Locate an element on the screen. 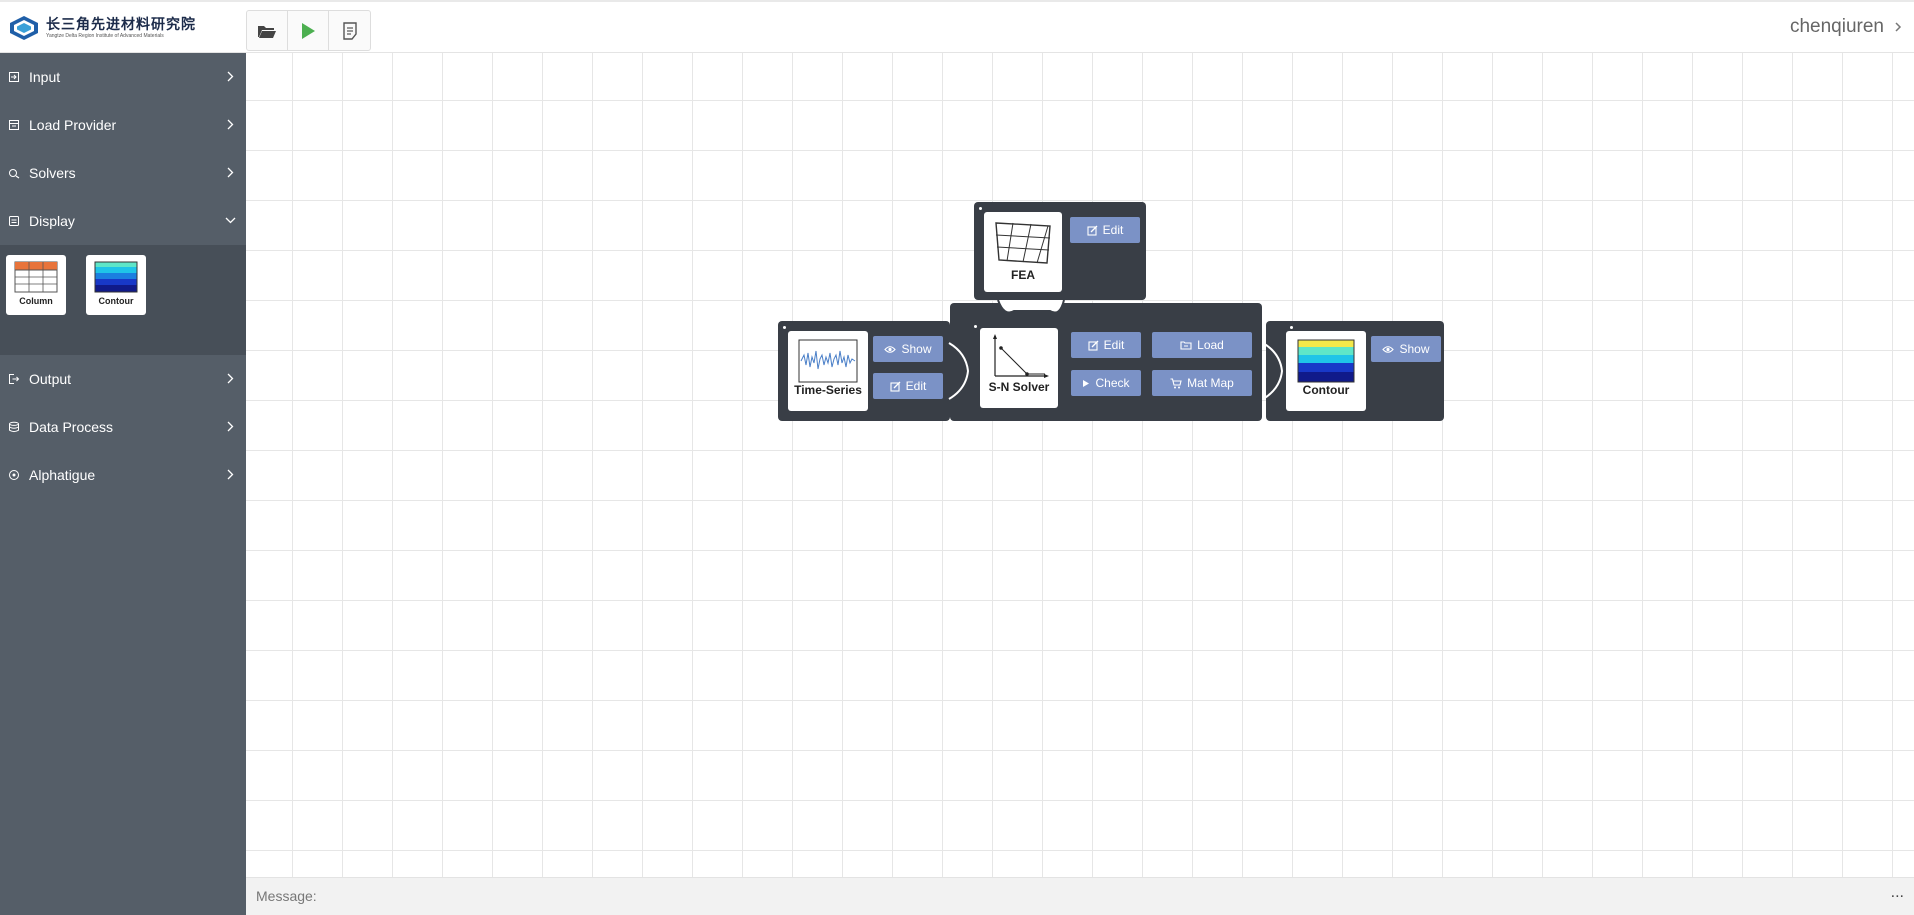 The width and height of the screenshot is (1914, 915). log-button is located at coordinates (349, 30).